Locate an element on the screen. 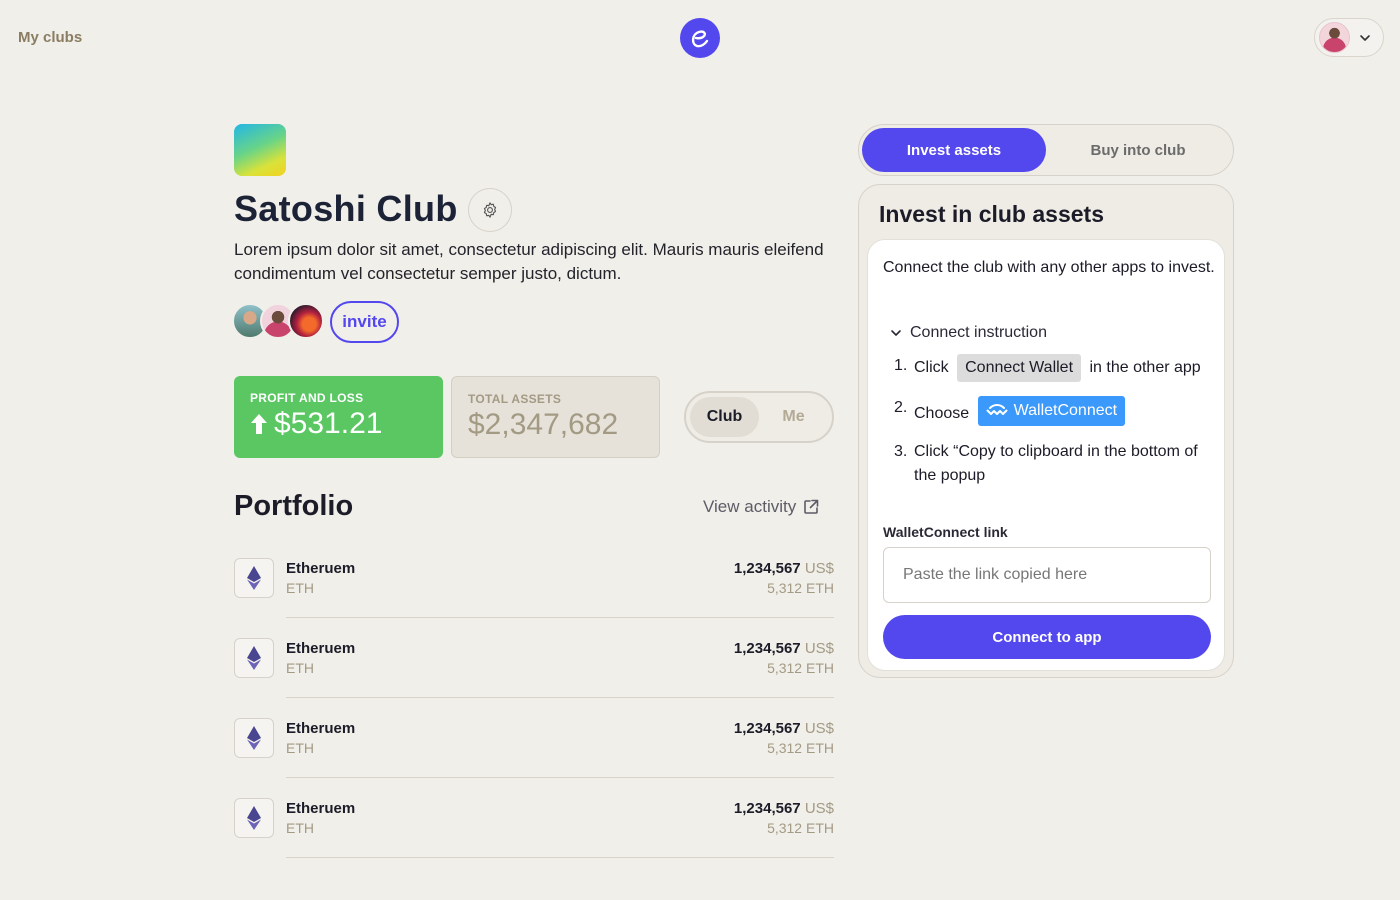 The image size is (1400, 900). invite-button: invite is located at coordinates (364, 322).